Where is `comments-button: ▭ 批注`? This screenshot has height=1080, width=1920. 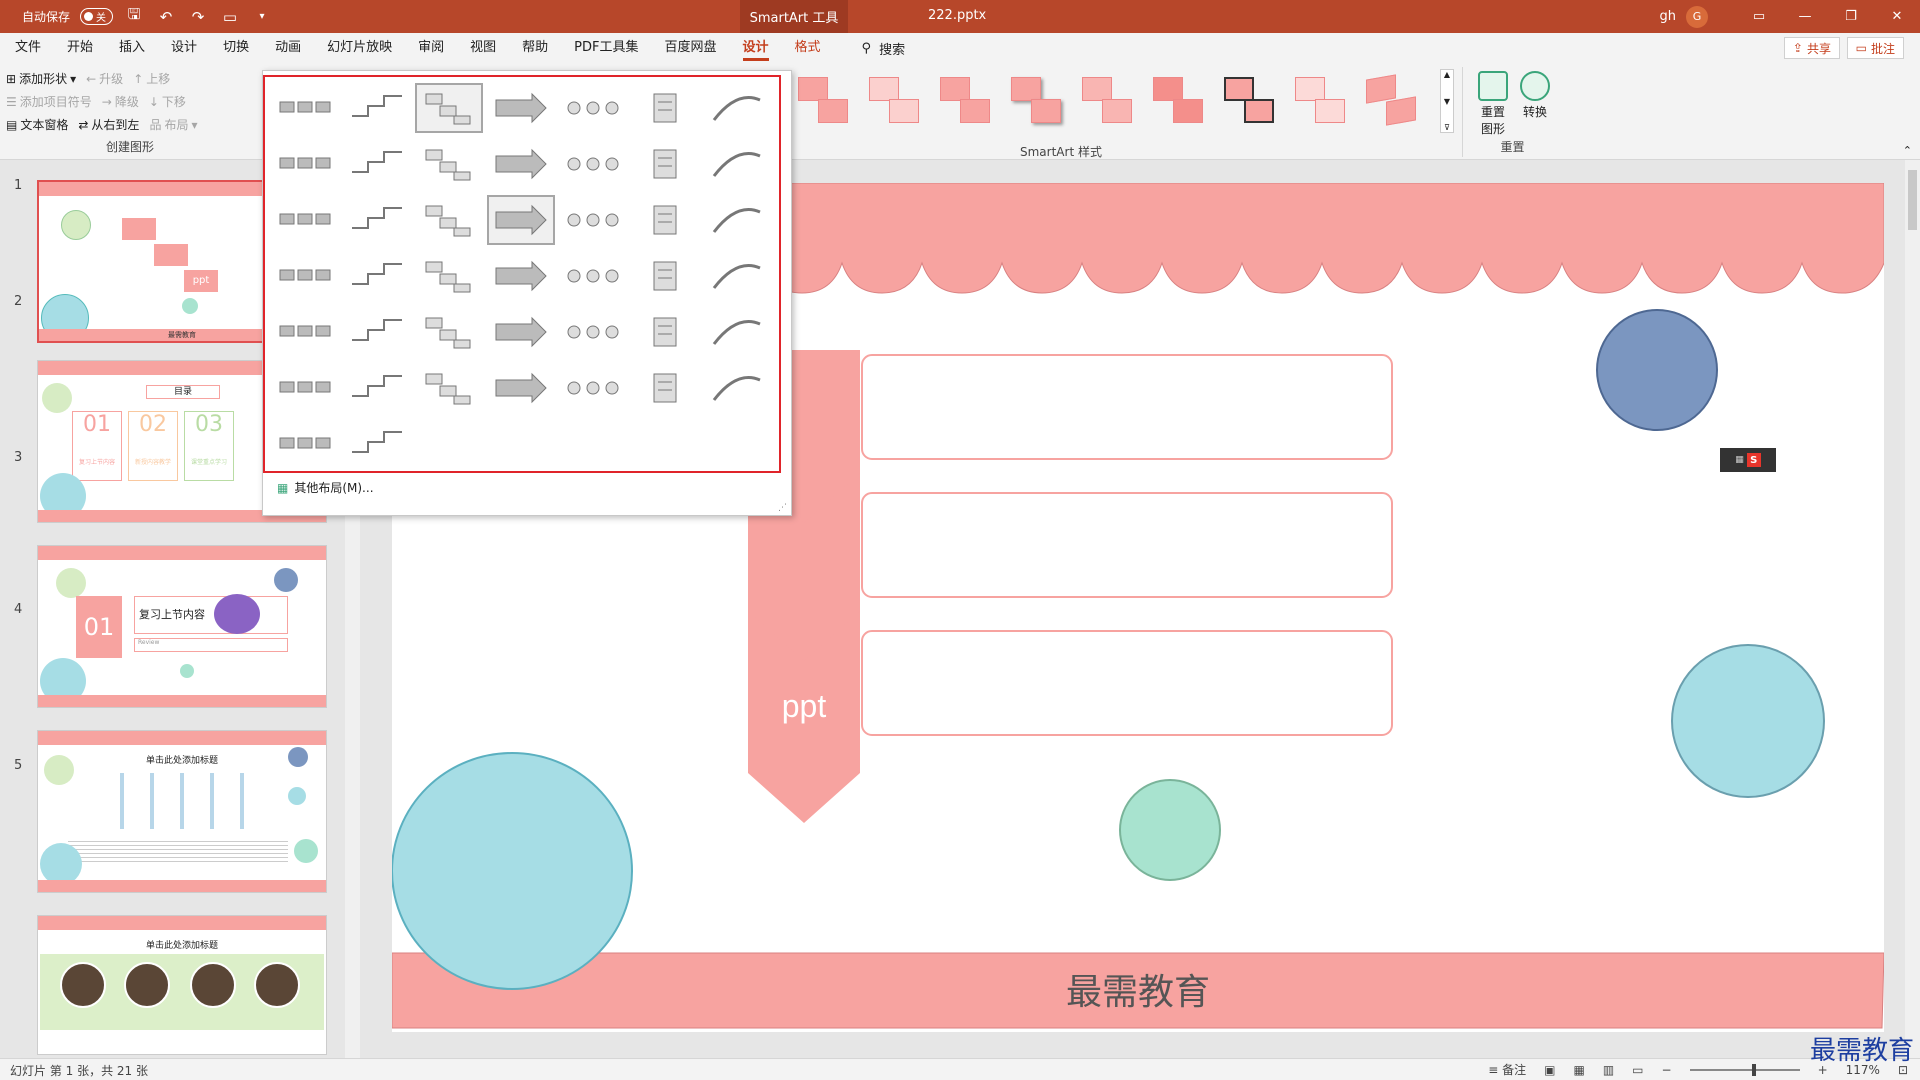 comments-button: ▭ 批注 is located at coordinates (1875, 48).